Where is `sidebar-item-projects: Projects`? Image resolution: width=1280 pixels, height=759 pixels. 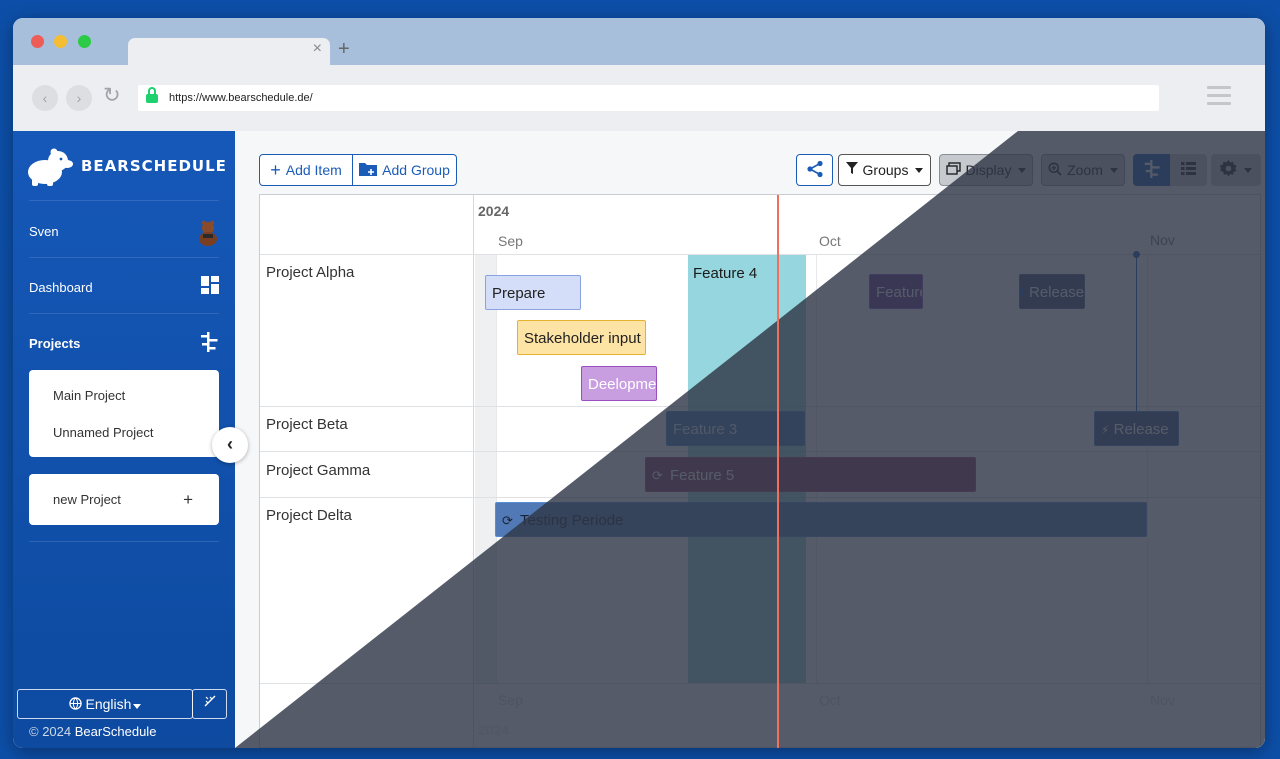 sidebar-item-projects: Projects is located at coordinates (124, 342).